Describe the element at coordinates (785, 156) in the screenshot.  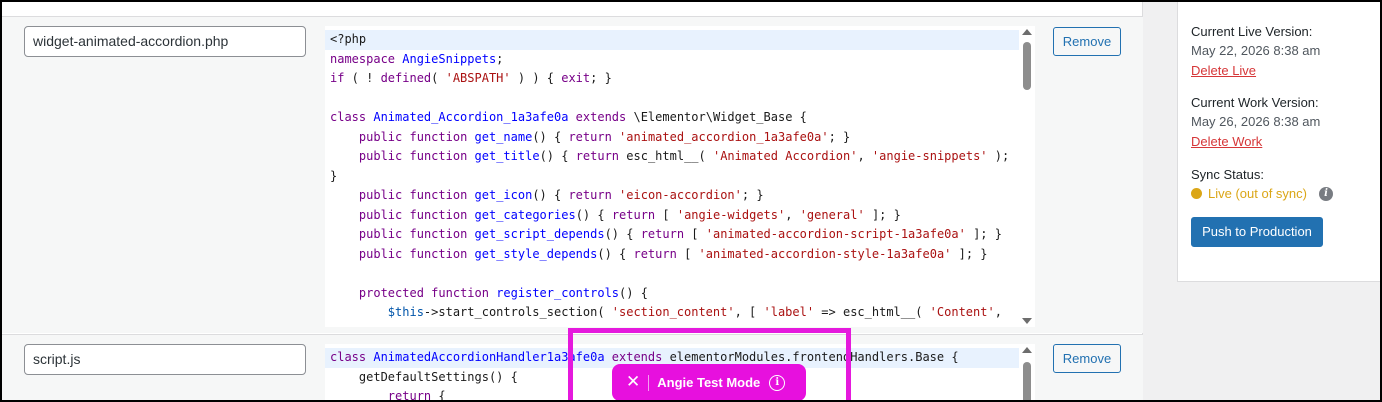
I see `code-token: 'Animated Accordion'` at that location.